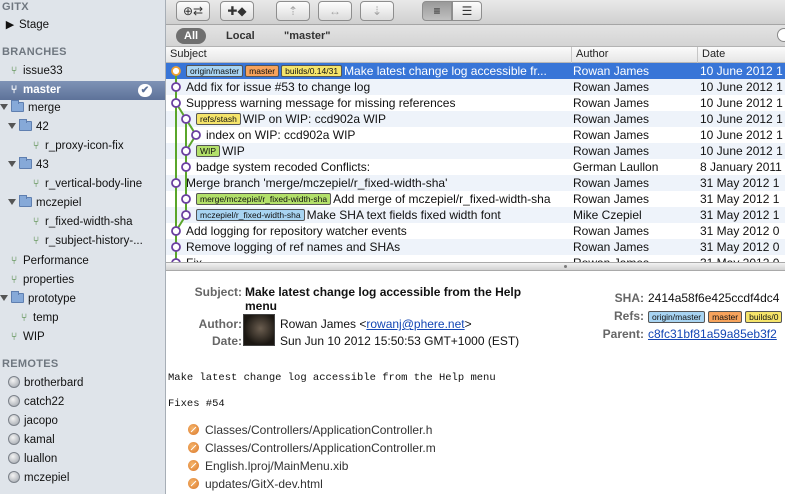 The height and width of the screenshot is (494, 785). Describe the element at coordinates (677, 317) in the screenshot. I see `ref-badge: origin/master` at that location.